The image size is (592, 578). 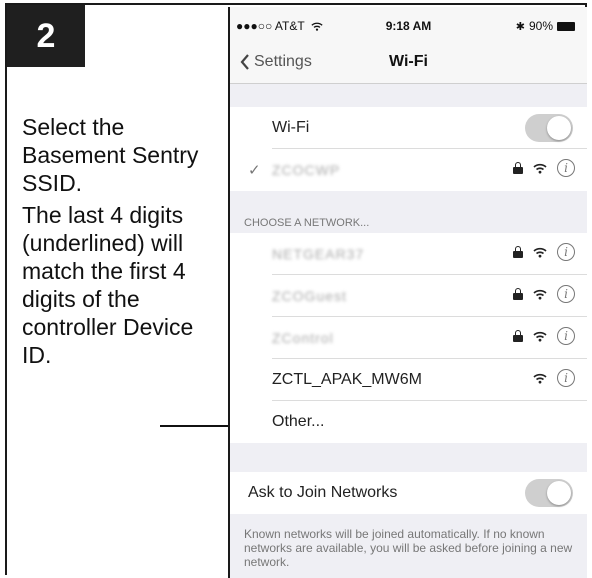 What do you see at coordinates (540, 26) in the screenshot?
I see `battery-percent: 90%` at bounding box center [540, 26].